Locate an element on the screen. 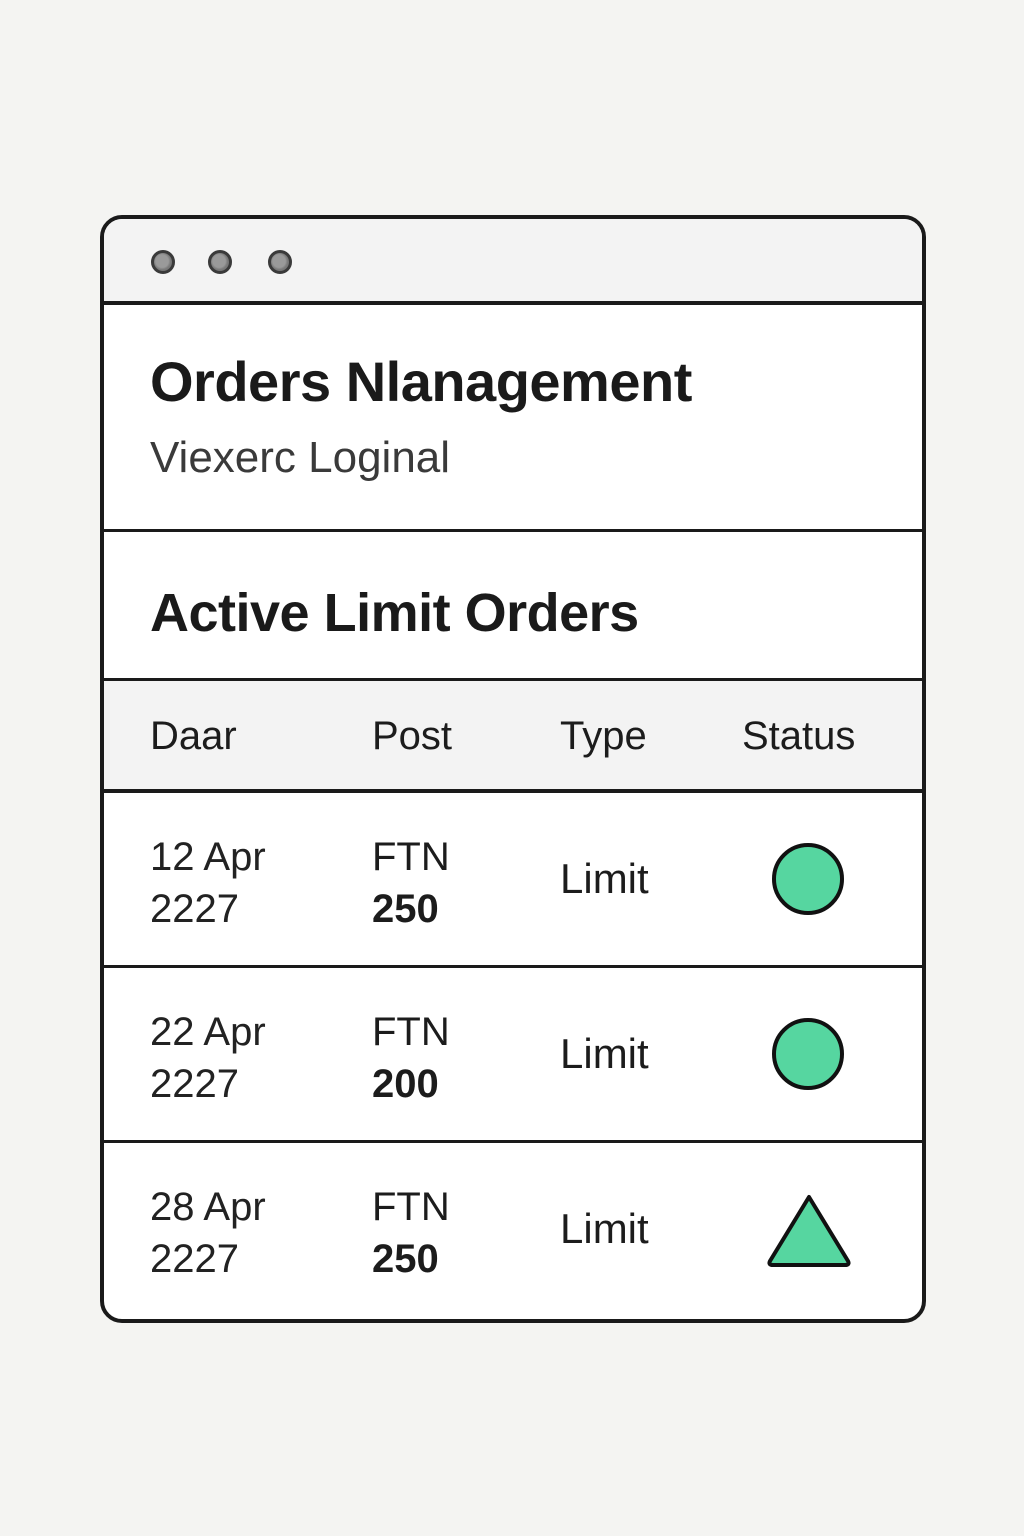 The height and width of the screenshot is (1536, 1024). order-date-day: 22 Apr is located at coordinates (208, 1032).